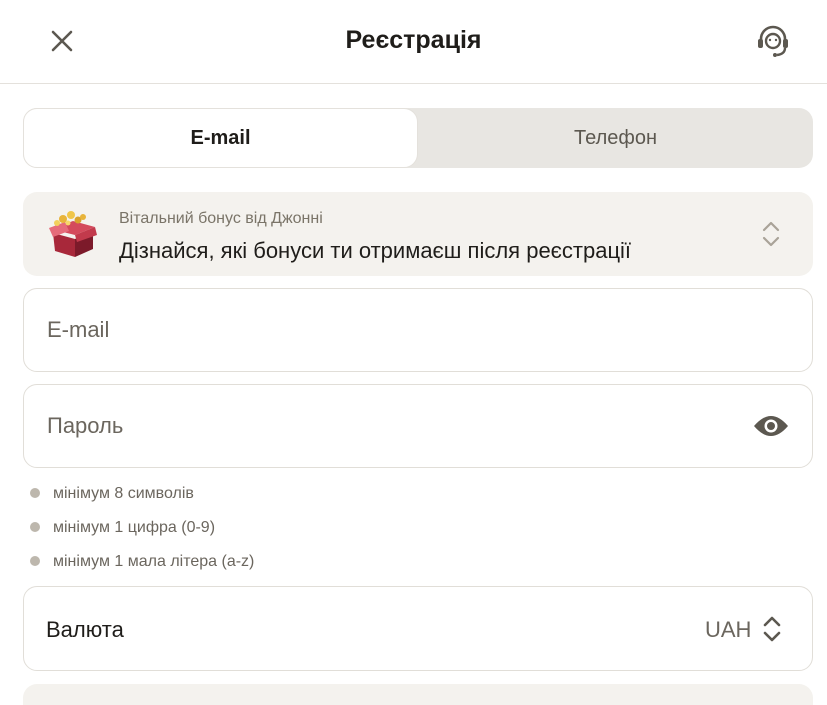 This screenshot has height=705, width=827. What do you see at coordinates (397, 426) in the screenshot?
I see `password-input` at bounding box center [397, 426].